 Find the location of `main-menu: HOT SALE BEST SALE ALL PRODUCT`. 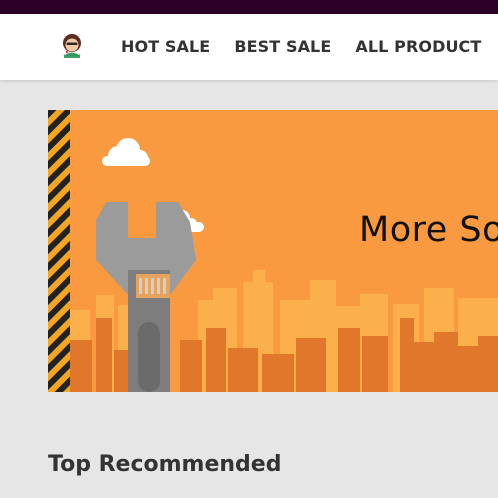

main-menu: HOT SALE BEST SALE ALL PRODUCT is located at coordinates (301, 47).